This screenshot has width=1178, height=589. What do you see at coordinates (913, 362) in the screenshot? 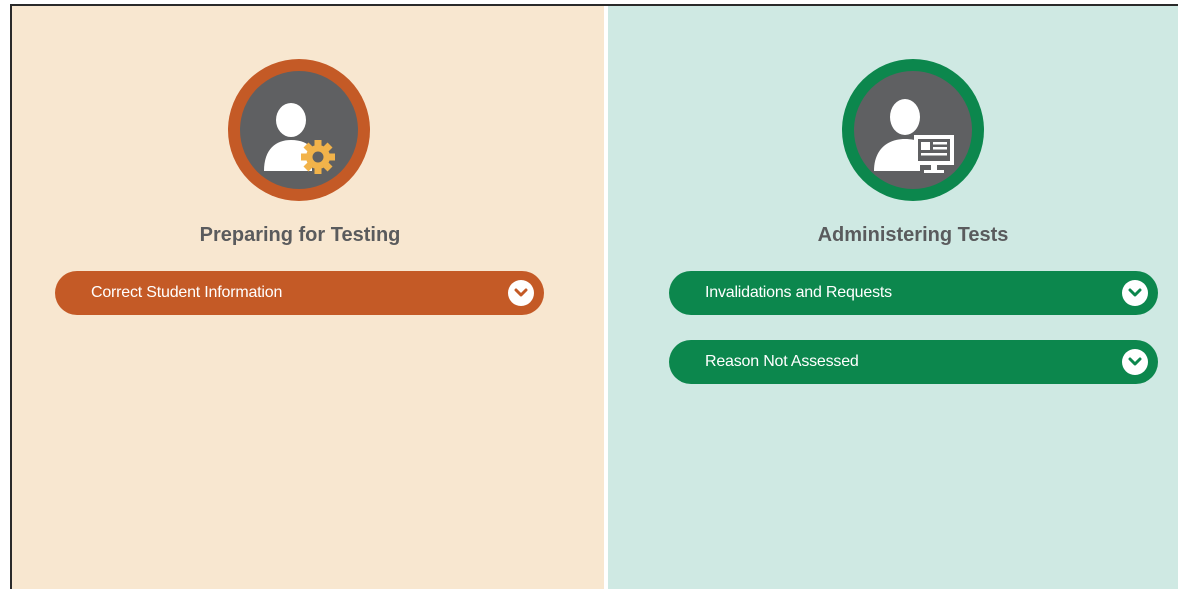
I see `accordion-reason-not-assessed: Reason Not Assessed` at bounding box center [913, 362].